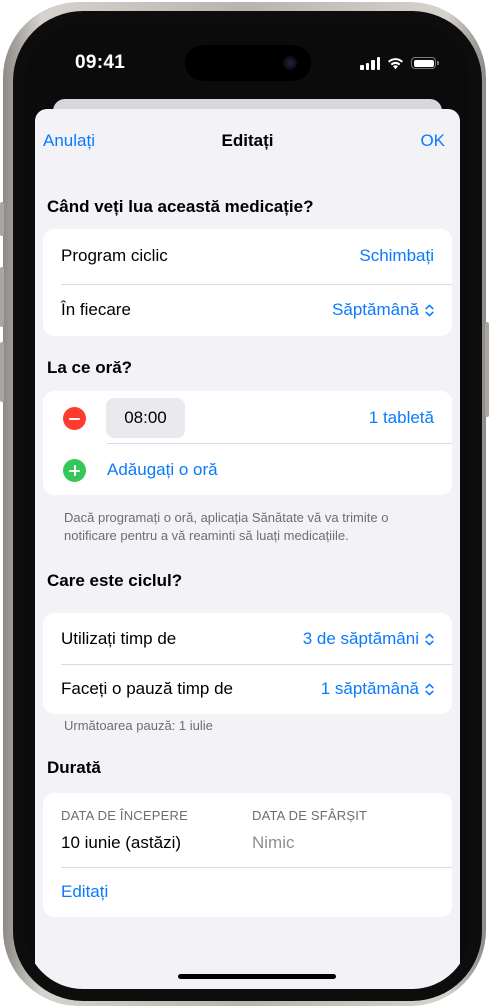 This screenshot has height=1008, width=489. What do you see at coordinates (290, 63) in the screenshot?
I see `front-camera` at bounding box center [290, 63].